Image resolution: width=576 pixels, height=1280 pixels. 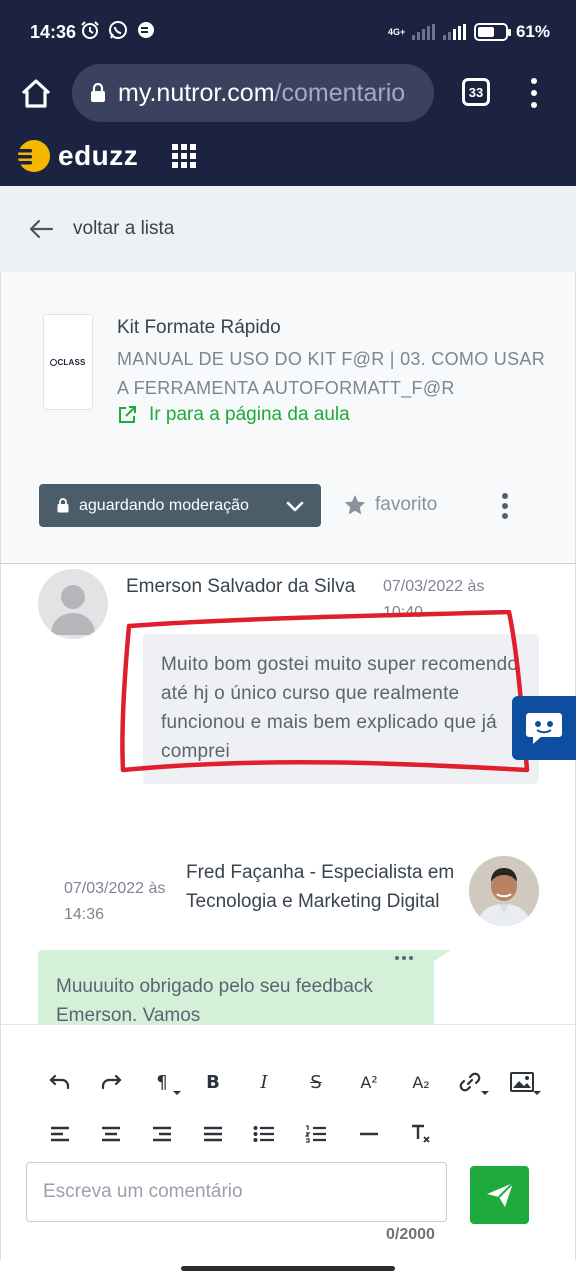 What do you see at coordinates (421, 1134) in the screenshot?
I see `clear-format-icon` at bounding box center [421, 1134].